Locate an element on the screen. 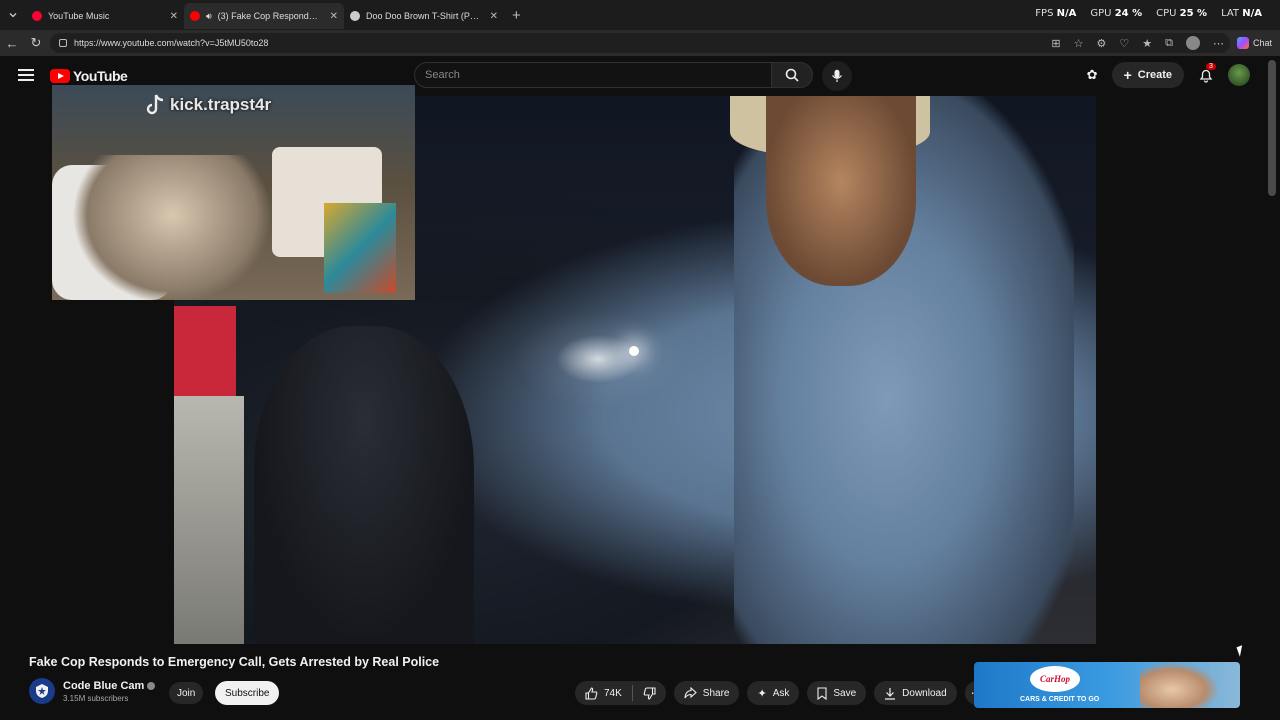  cpu-readout: CPU 25 % is located at coordinates (1182, 13).